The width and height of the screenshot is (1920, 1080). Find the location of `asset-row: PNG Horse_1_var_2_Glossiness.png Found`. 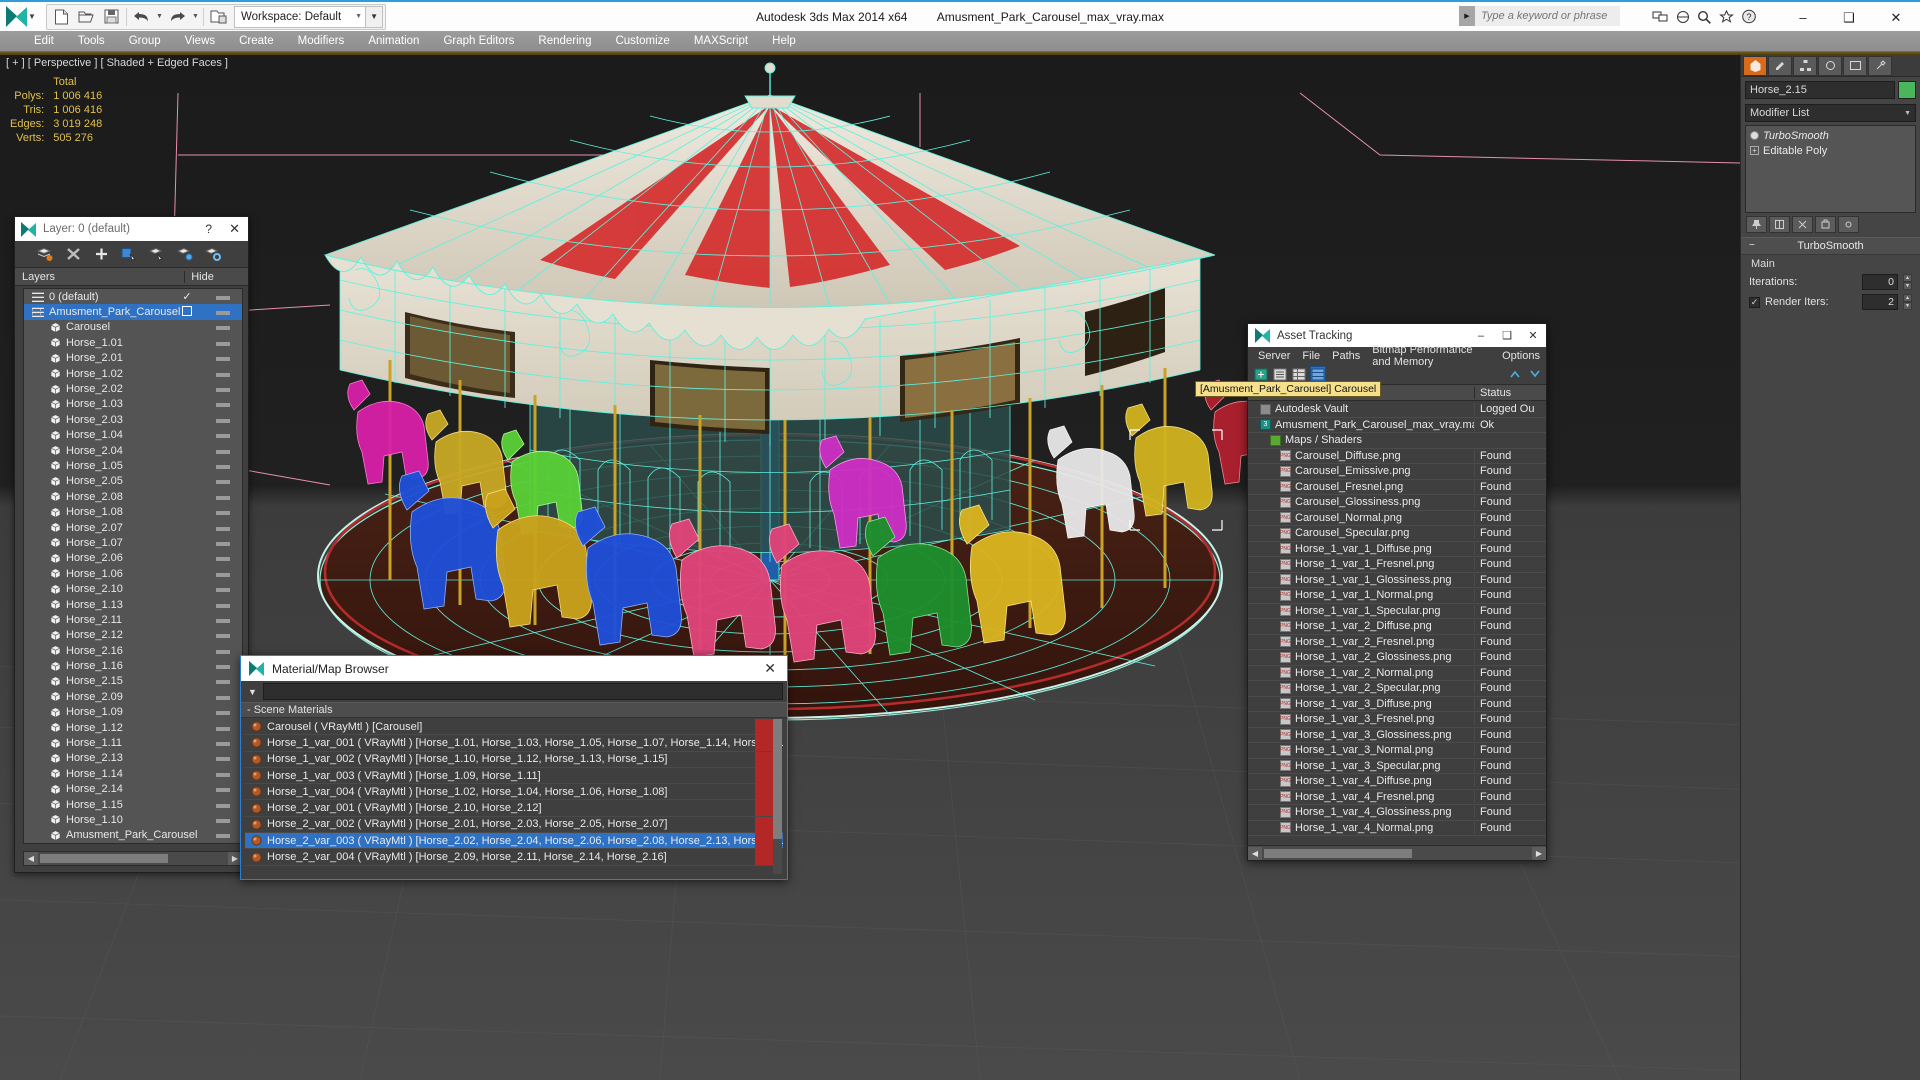

asset-row: PNG Horse_1_var_2_Glossiness.png Found is located at coordinates (1397, 658).